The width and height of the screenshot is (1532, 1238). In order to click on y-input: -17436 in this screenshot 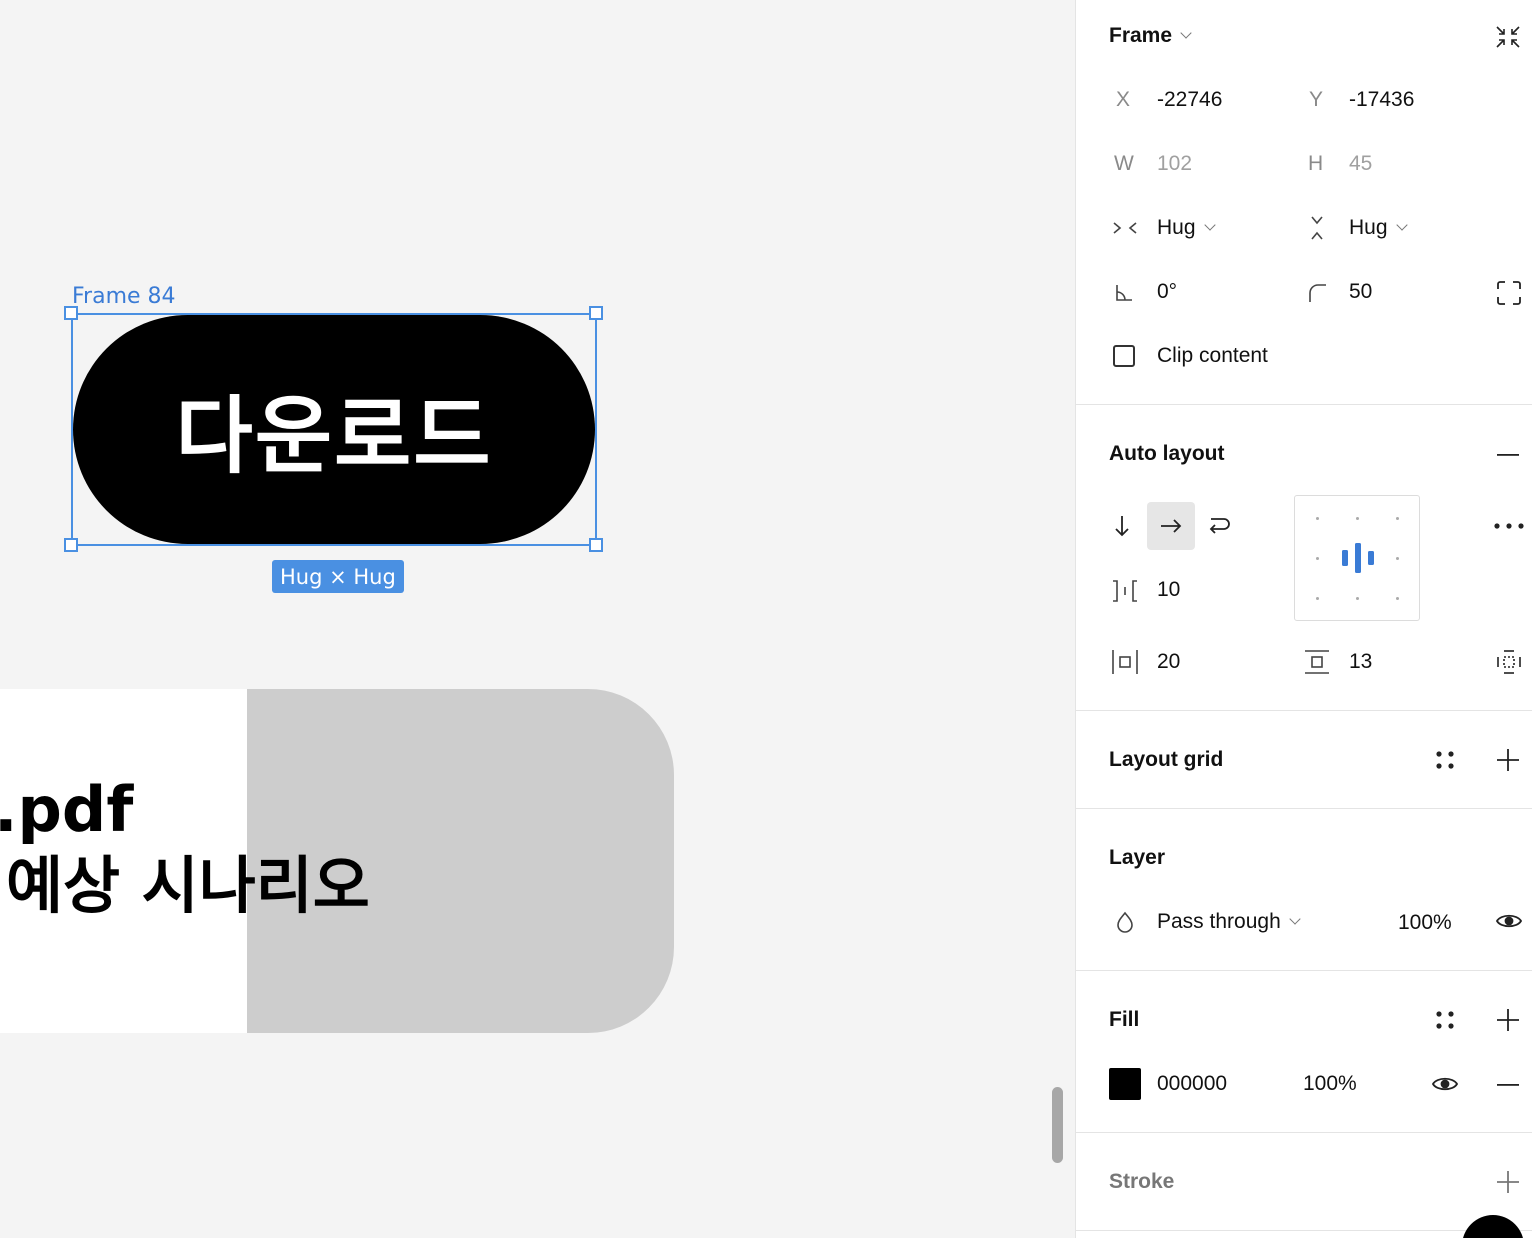, I will do `click(1381, 100)`.